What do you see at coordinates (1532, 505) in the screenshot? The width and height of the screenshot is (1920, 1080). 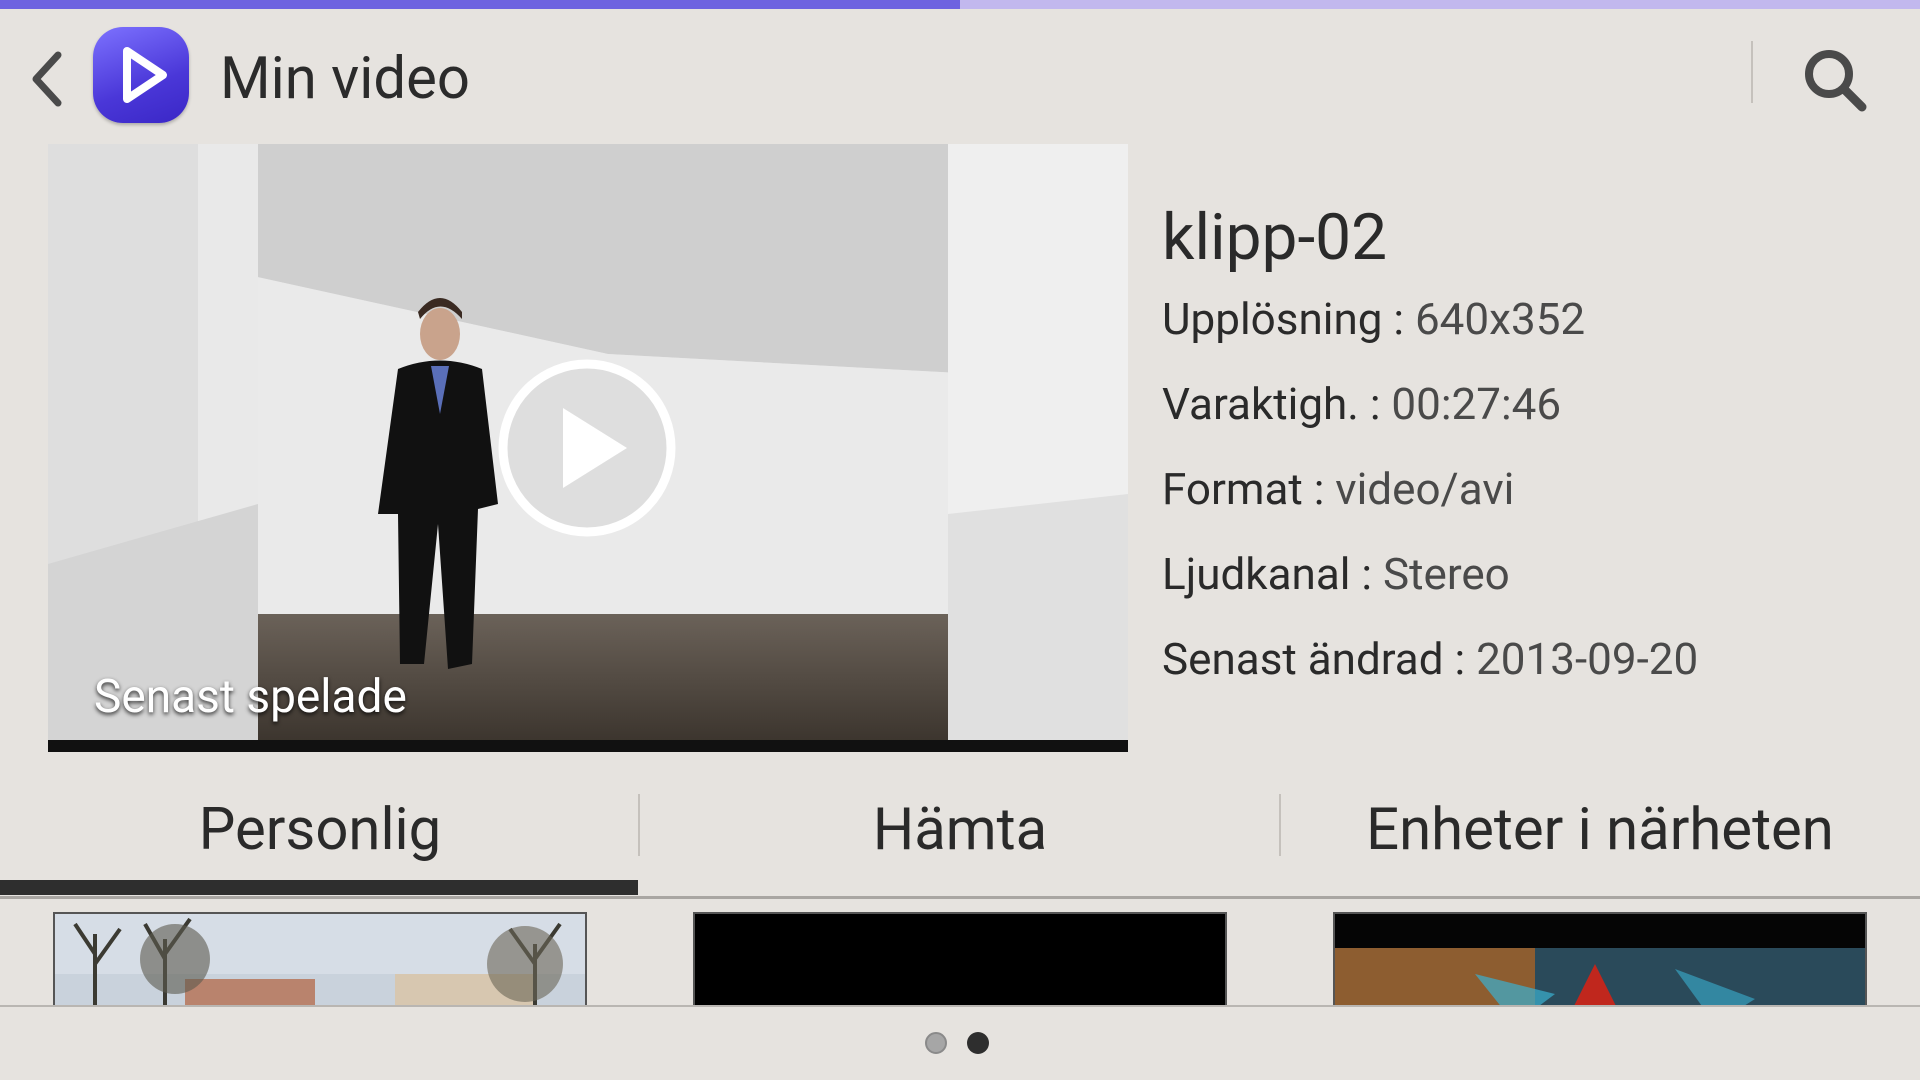 I see `detail-format: Format : video/avi` at bounding box center [1532, 505].